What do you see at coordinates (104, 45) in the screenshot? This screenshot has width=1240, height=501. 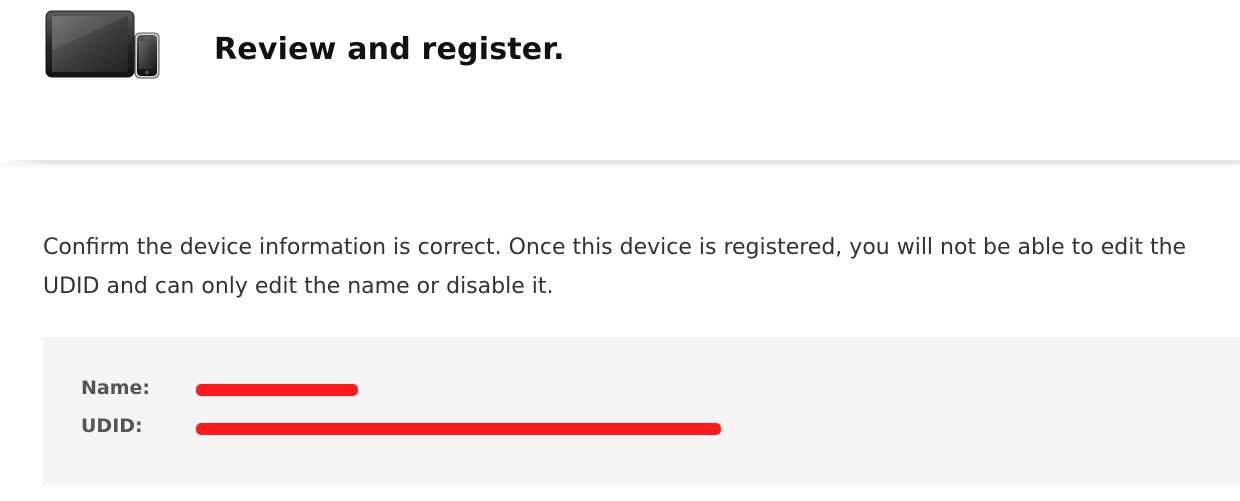 I see `ipad-iphone-icon` at bounding box center [104, 45].